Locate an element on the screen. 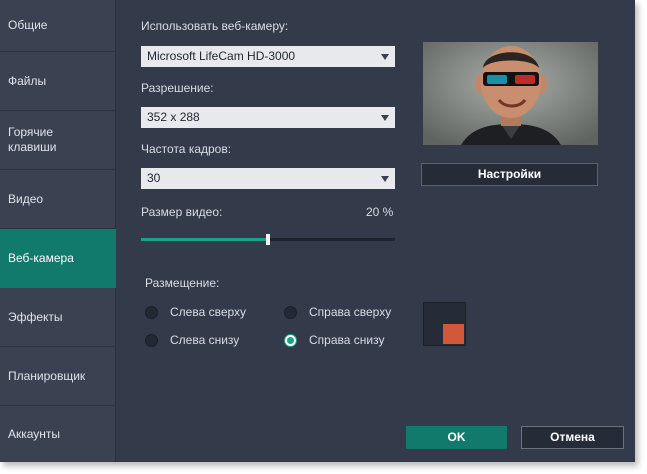 The image size is (647, 474). sidebar-item-general: Общие is located at coordinates (58, 26).